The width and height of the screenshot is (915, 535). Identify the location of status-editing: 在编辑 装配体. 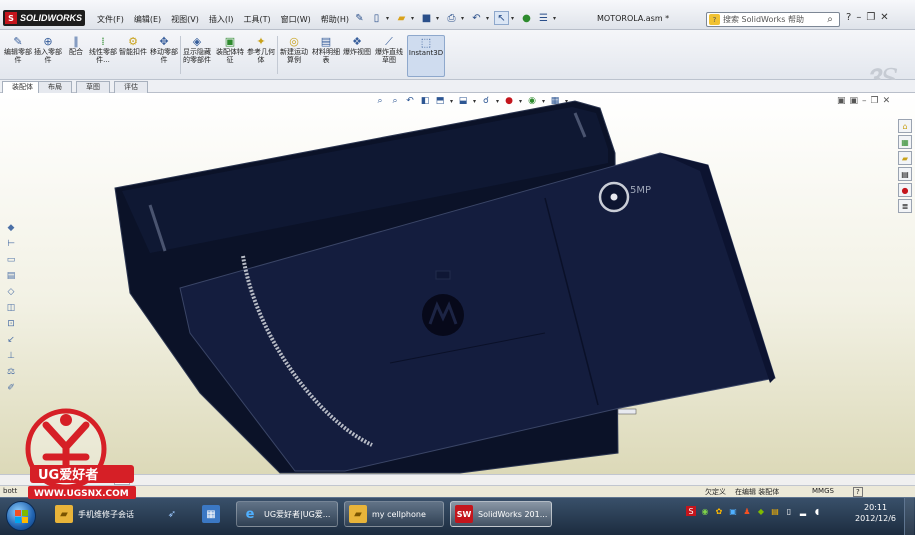
(757, 492).